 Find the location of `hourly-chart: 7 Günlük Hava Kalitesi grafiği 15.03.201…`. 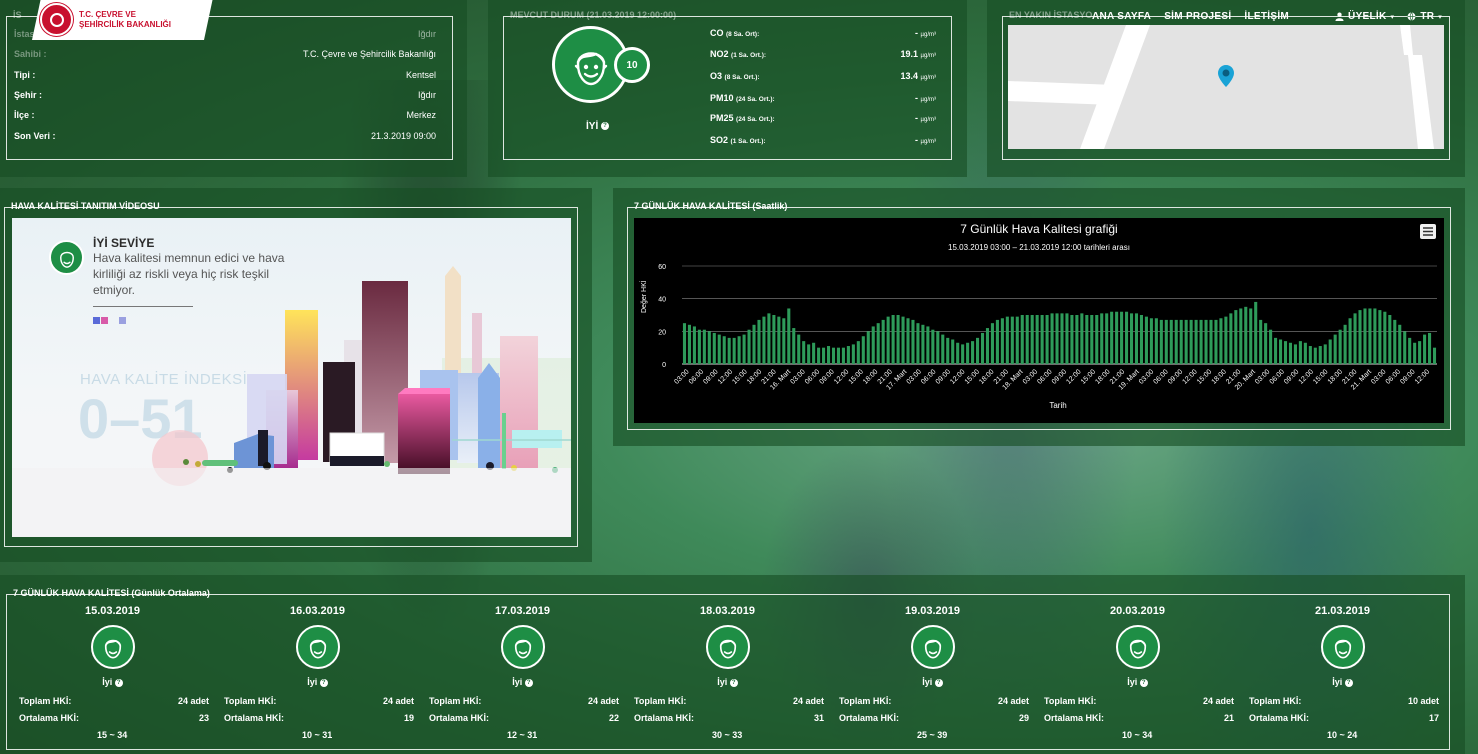

hourly-chart: 7 Günlük Hava Kalitesi grafiği 15.03.201… is located at coordinates (1039, 320).